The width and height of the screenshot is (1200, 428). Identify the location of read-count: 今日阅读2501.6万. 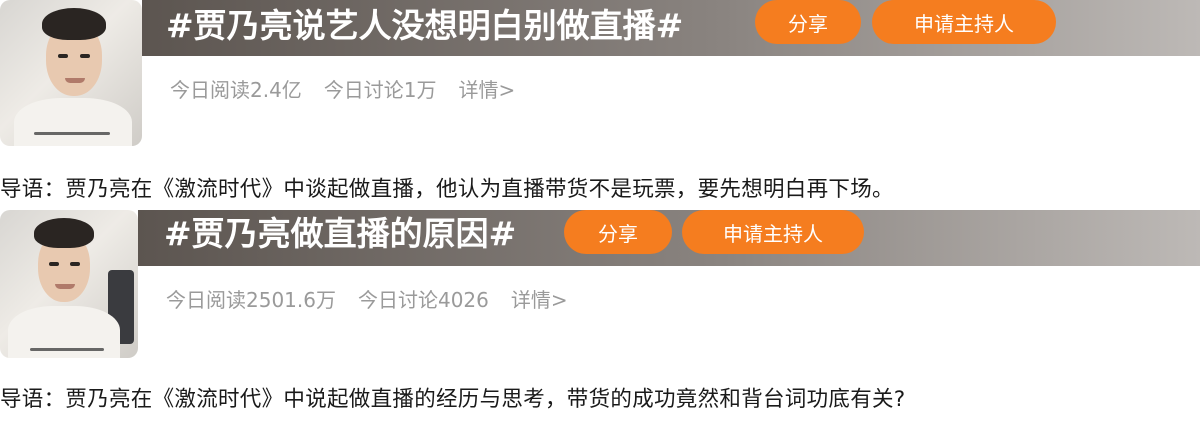
(251, 300).